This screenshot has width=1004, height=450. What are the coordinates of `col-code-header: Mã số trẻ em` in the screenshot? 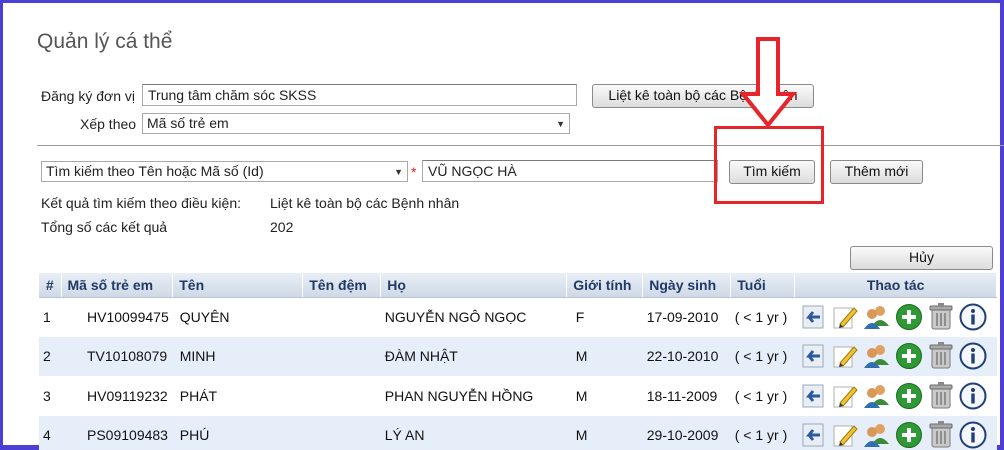 It's located at (117, 285).